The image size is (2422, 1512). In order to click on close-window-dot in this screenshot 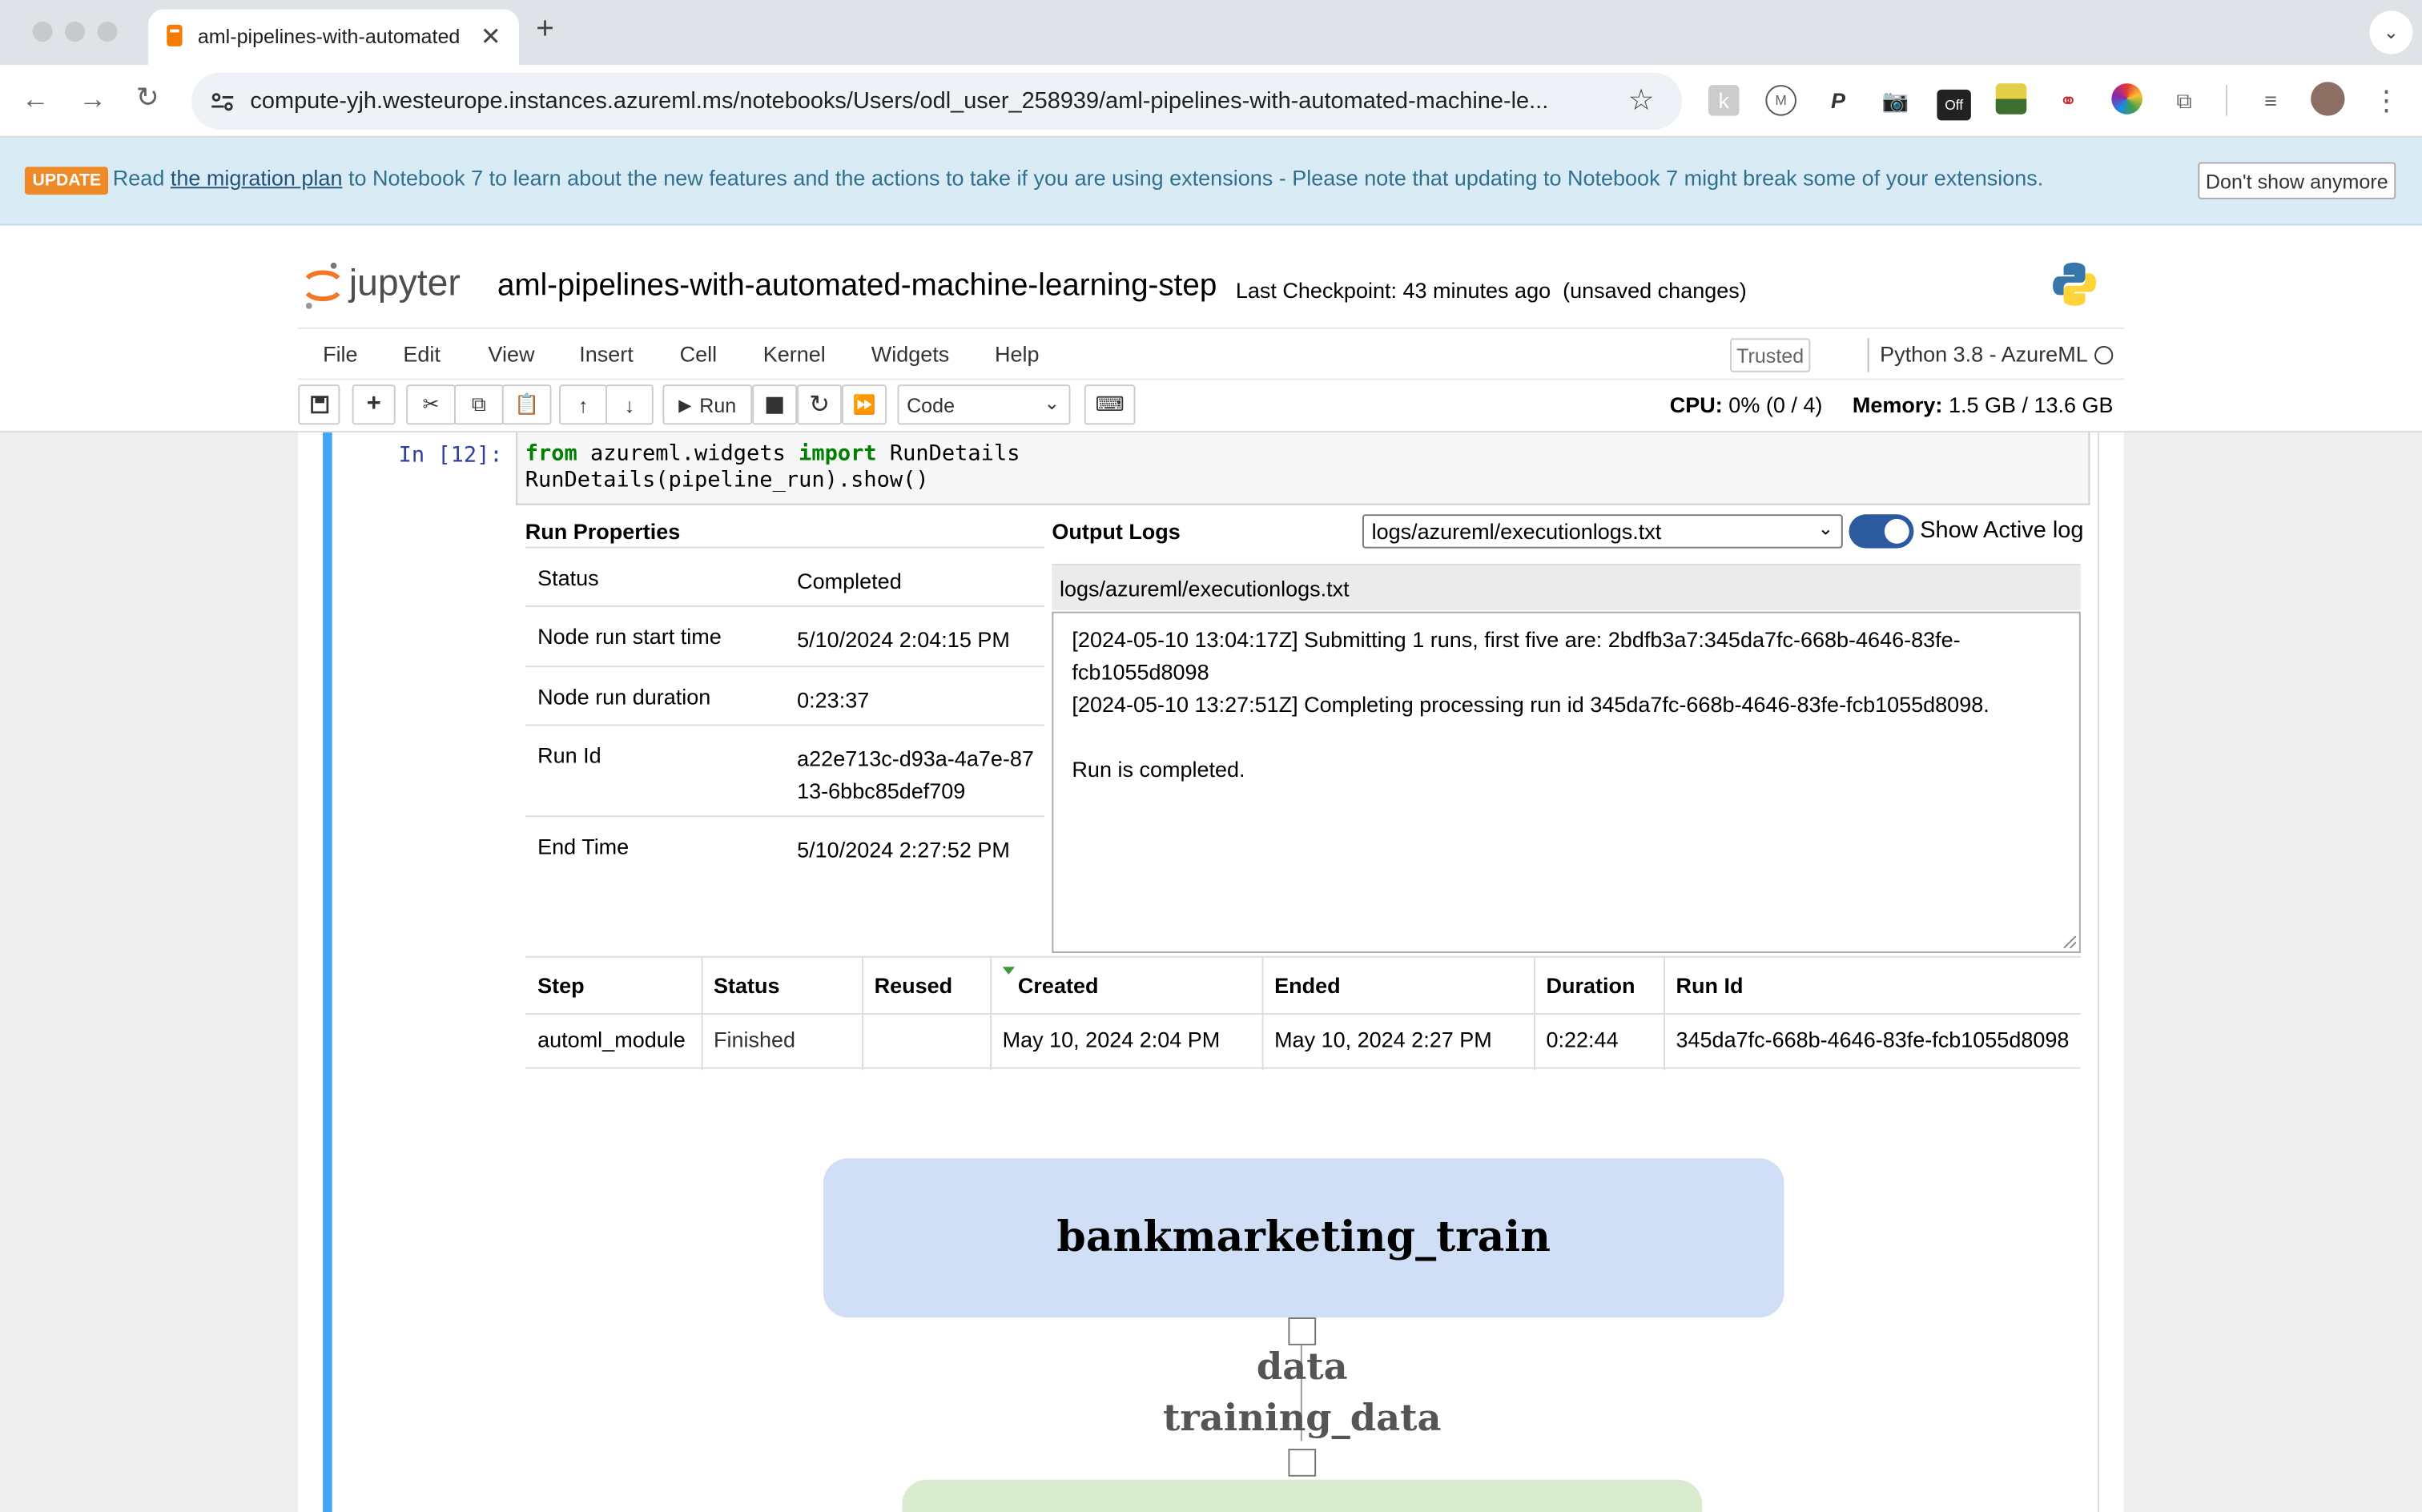, I will do `click(43, 31)`.